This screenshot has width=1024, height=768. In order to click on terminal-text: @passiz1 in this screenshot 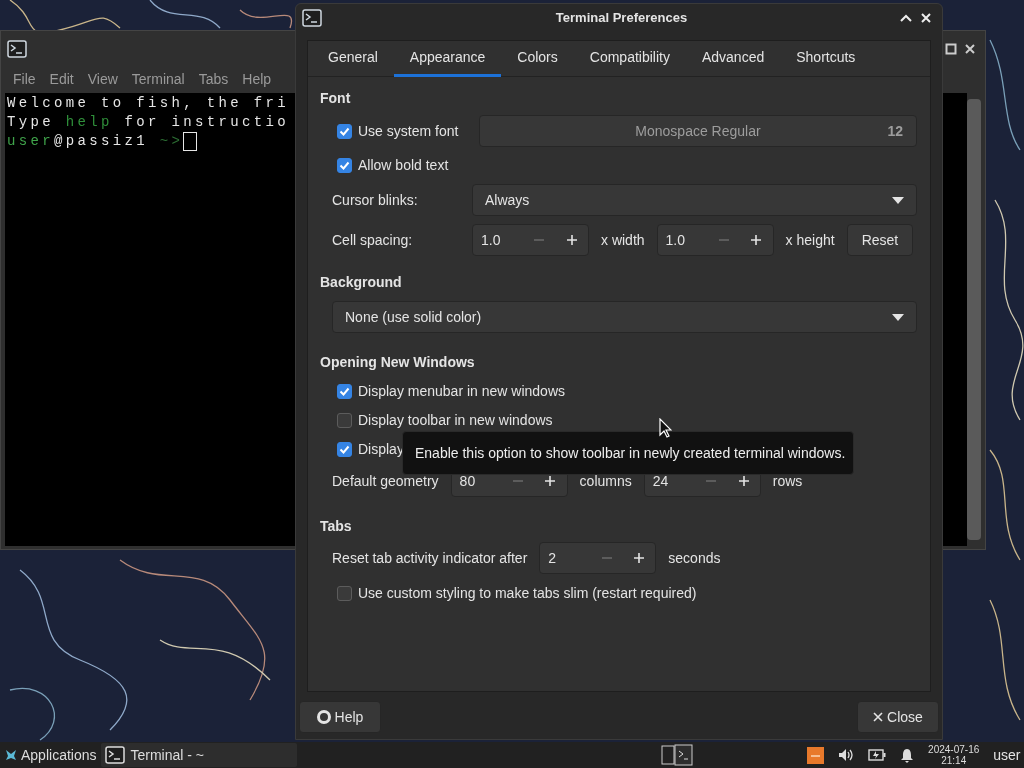, I will do `click(102, 141)`.